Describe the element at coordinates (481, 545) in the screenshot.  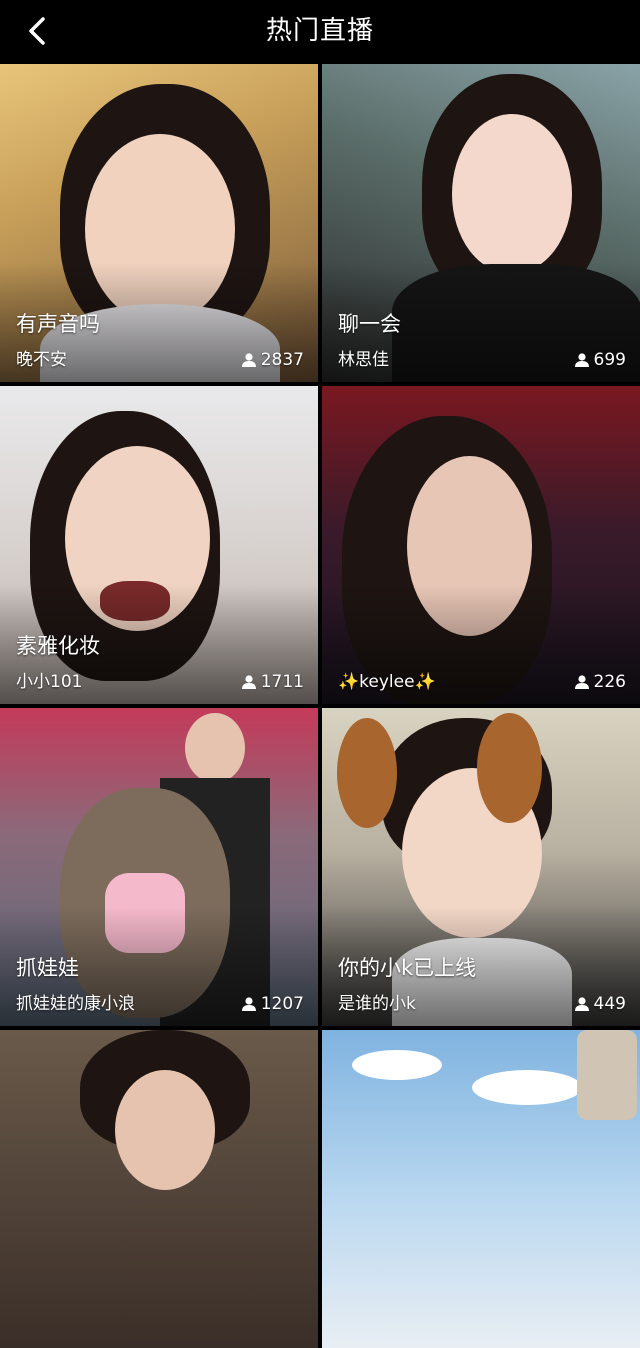
I see `live-card: ✨keylee✨ 226` at that location.